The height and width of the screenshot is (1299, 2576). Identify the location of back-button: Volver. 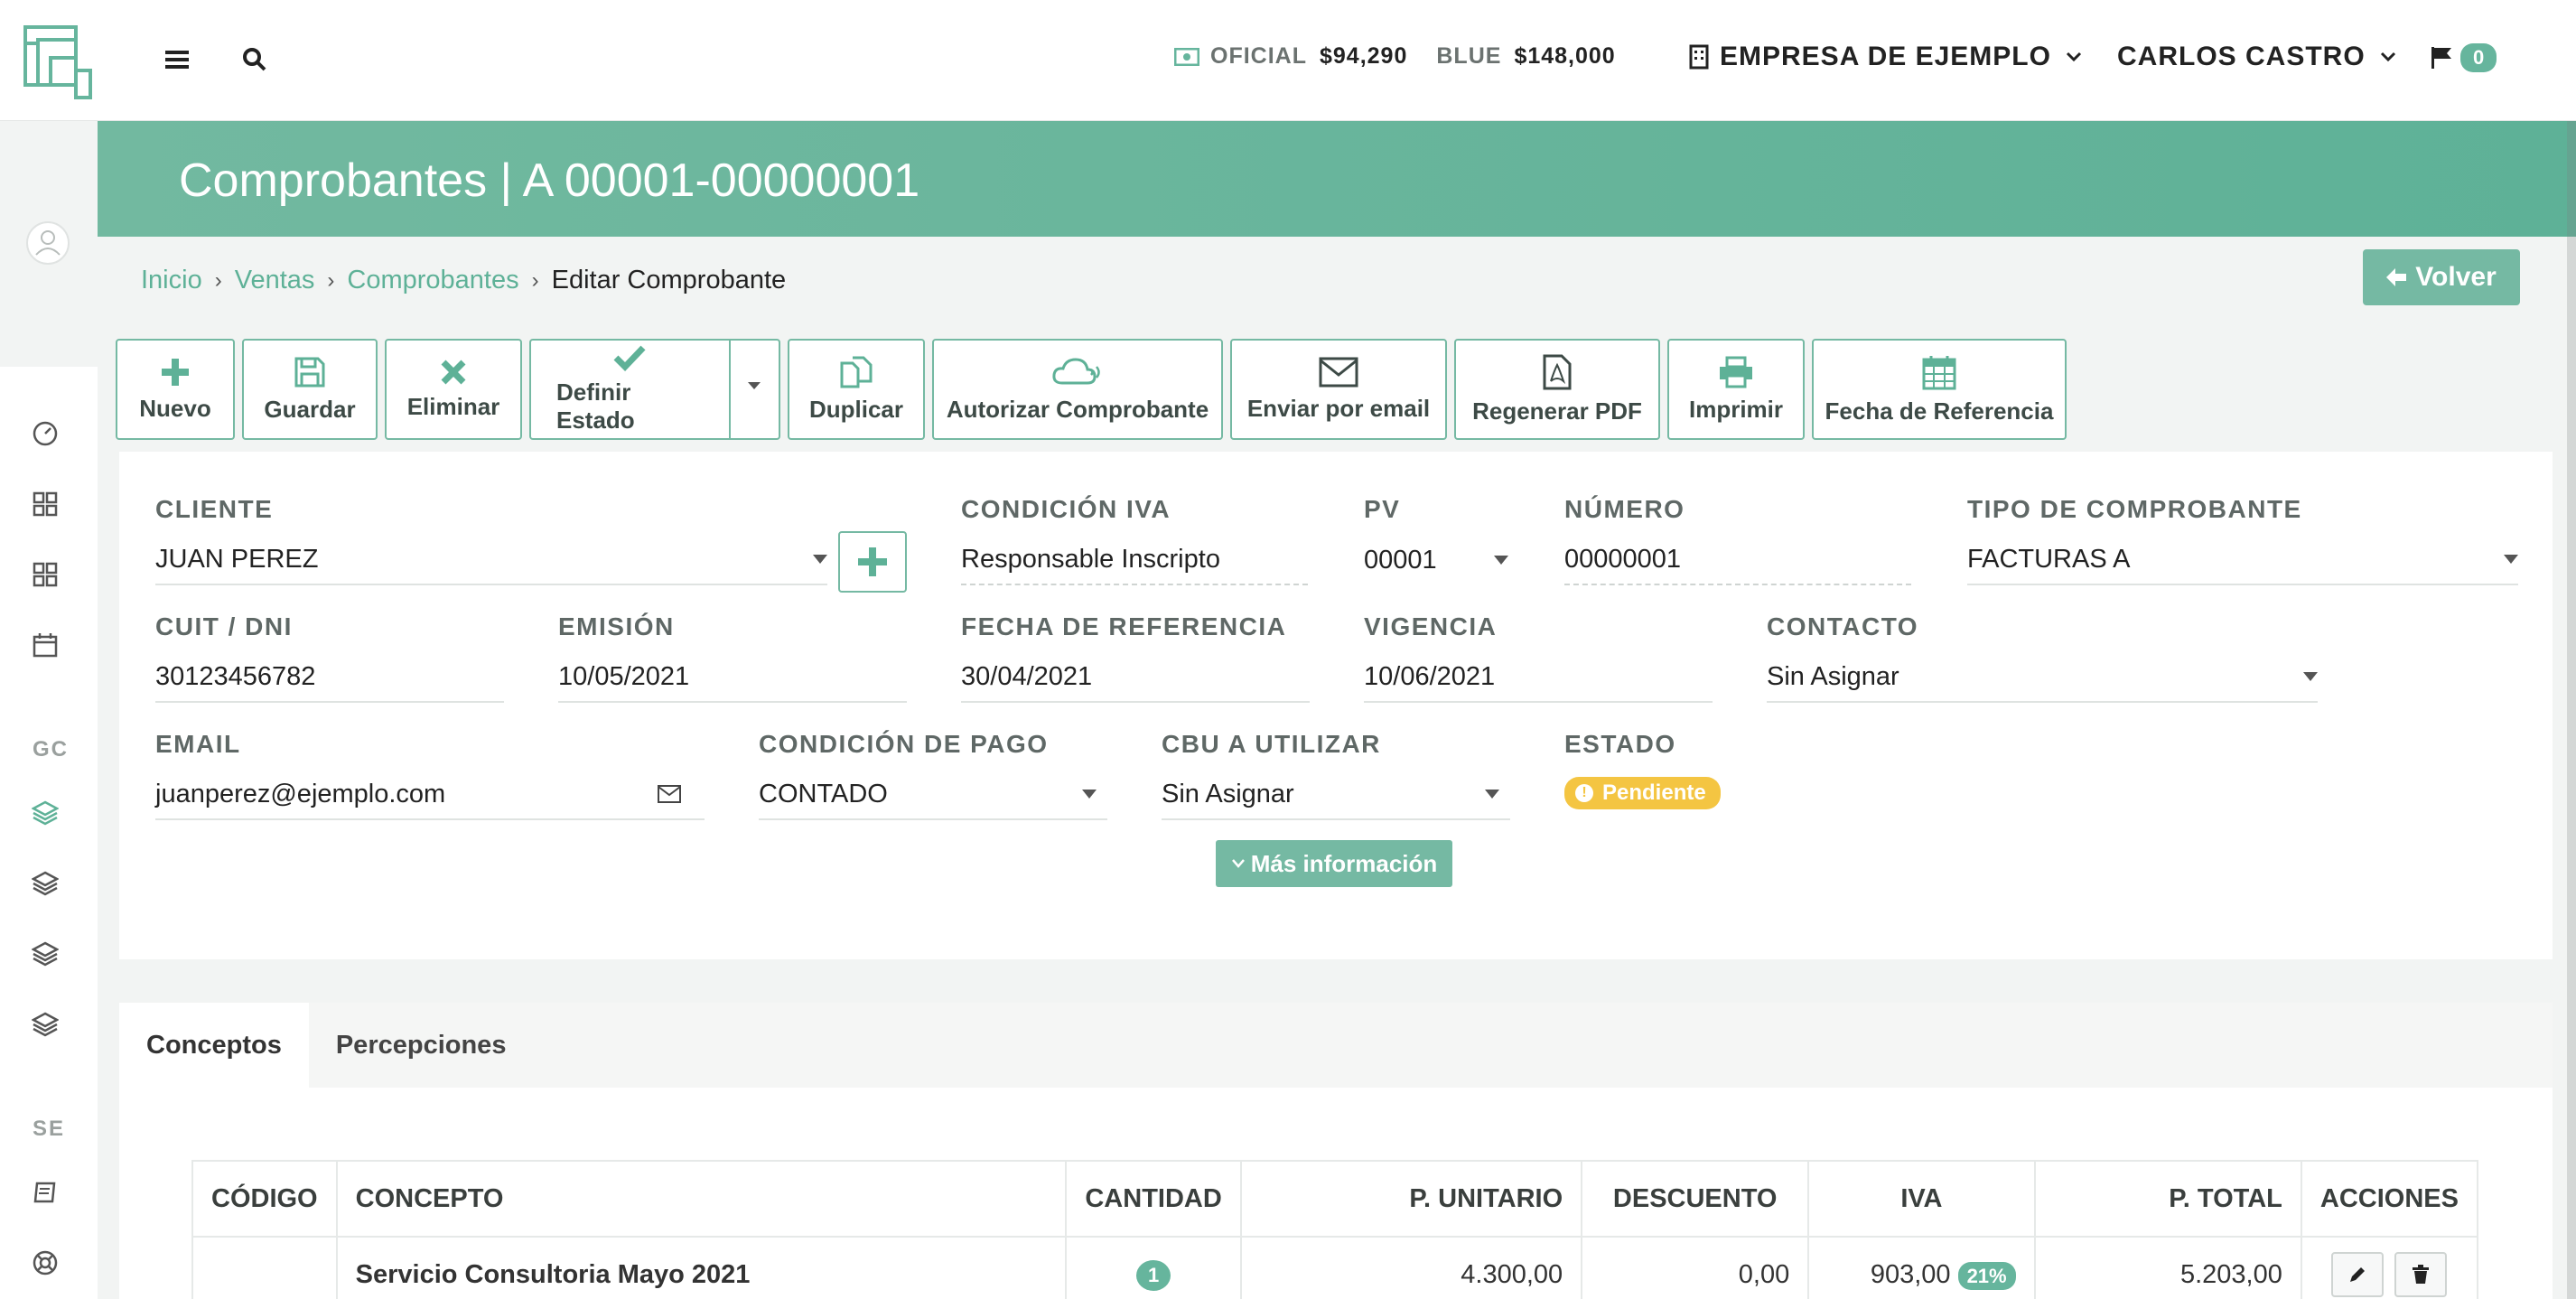
(2441, 277).